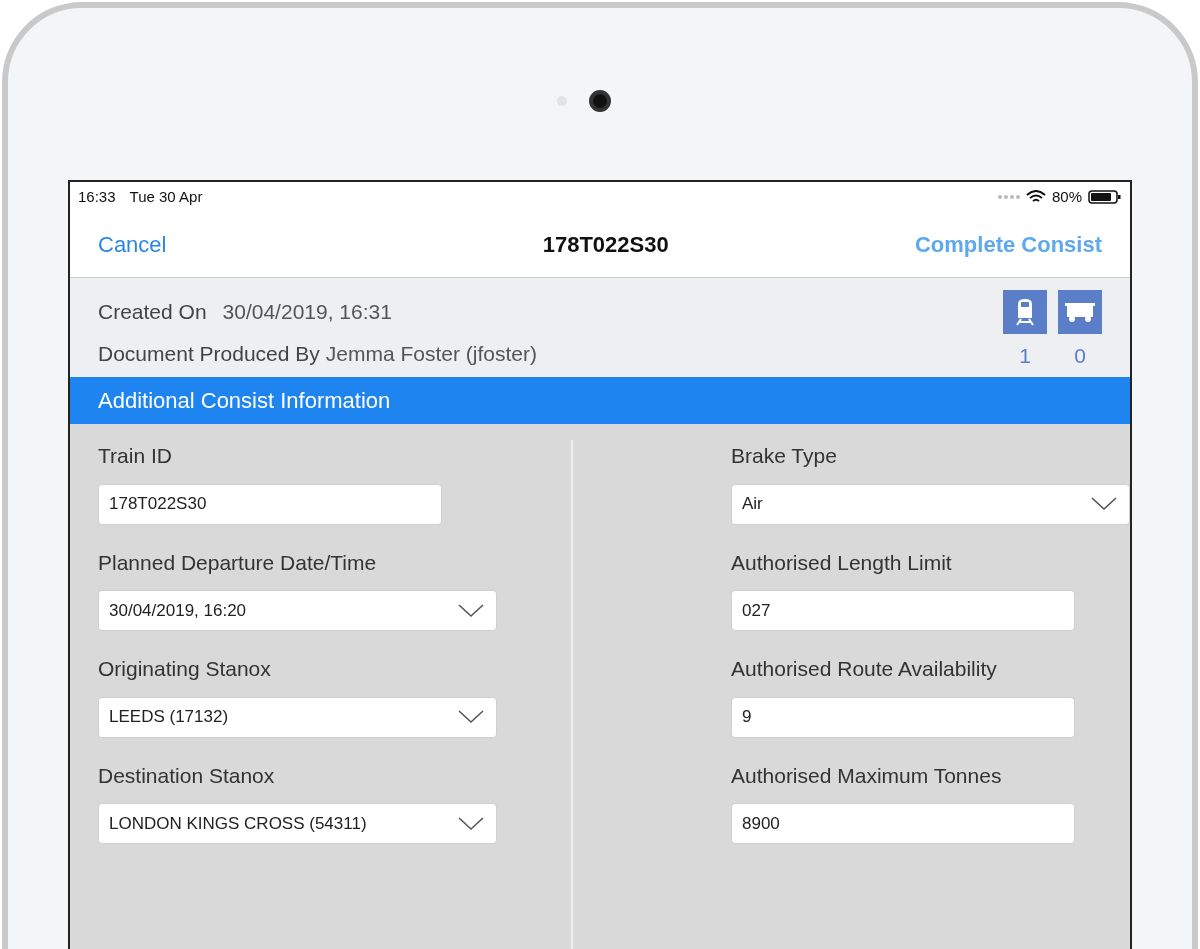 The image size is (1200, 949). I want to click on input-field: 9, so click(903, 717).